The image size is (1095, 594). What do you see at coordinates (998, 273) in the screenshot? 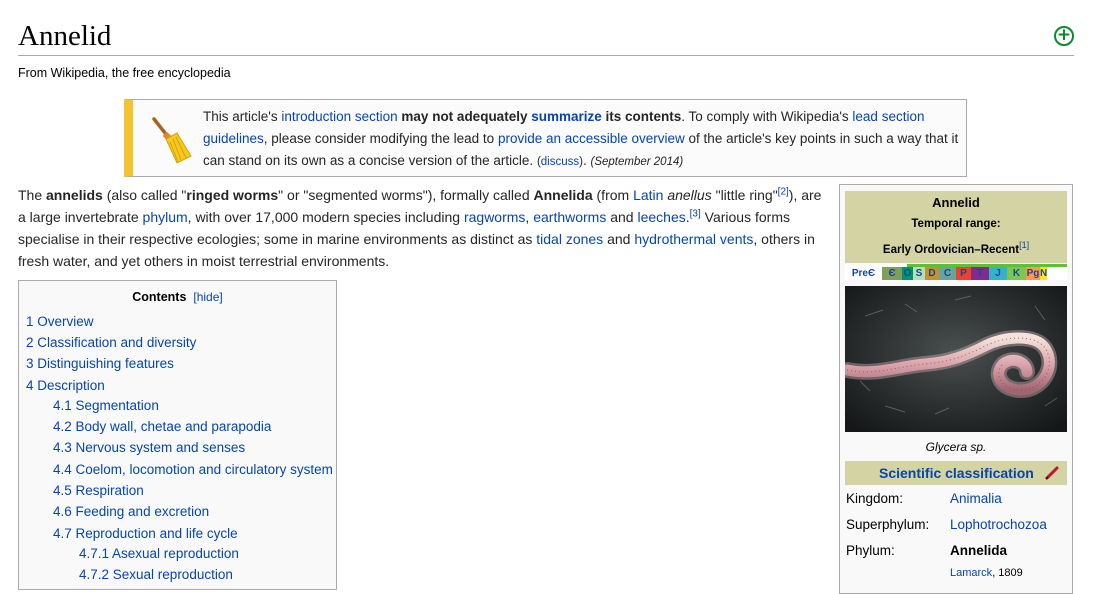
I see `period-cell: J` at bounding box center [998, 273].